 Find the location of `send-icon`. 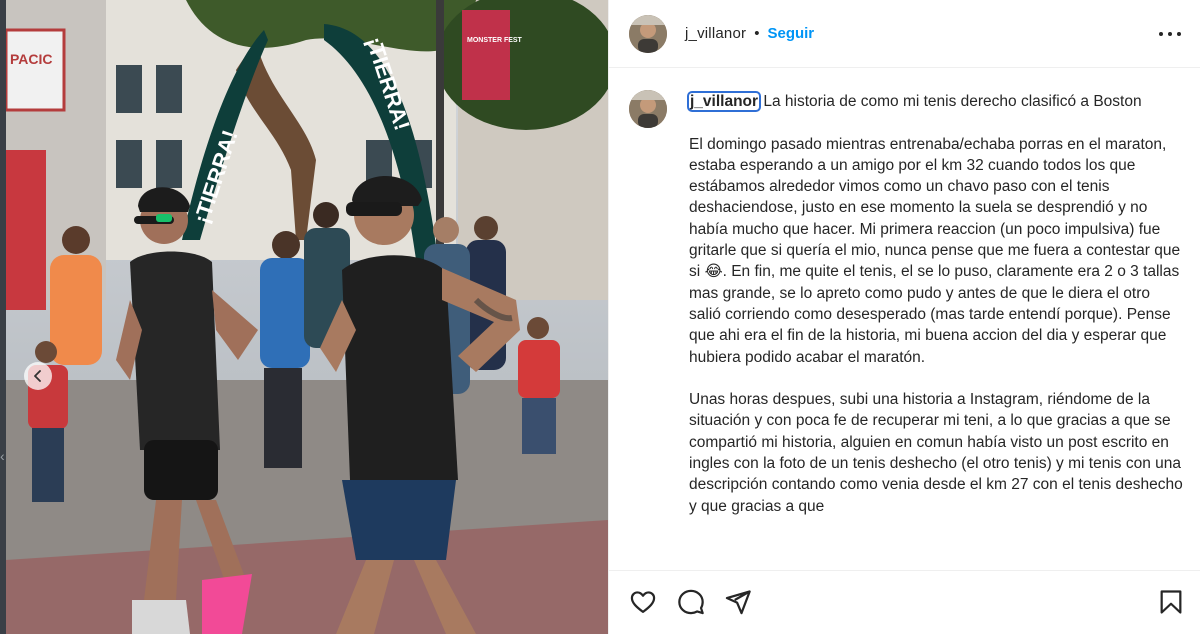

send-icon is located at coordinates (738, 602).